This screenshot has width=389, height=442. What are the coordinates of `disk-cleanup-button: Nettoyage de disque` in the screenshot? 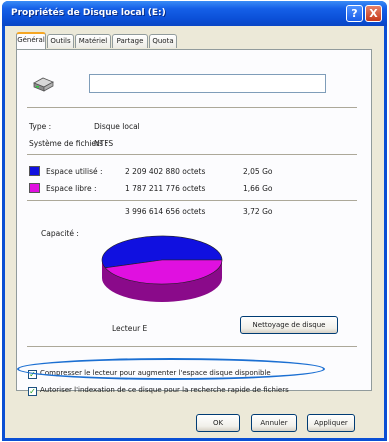 It's located at (289, 325).